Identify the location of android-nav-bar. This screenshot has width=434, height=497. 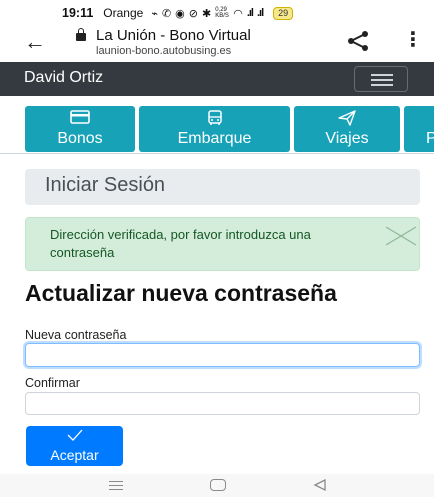
(217, 485).